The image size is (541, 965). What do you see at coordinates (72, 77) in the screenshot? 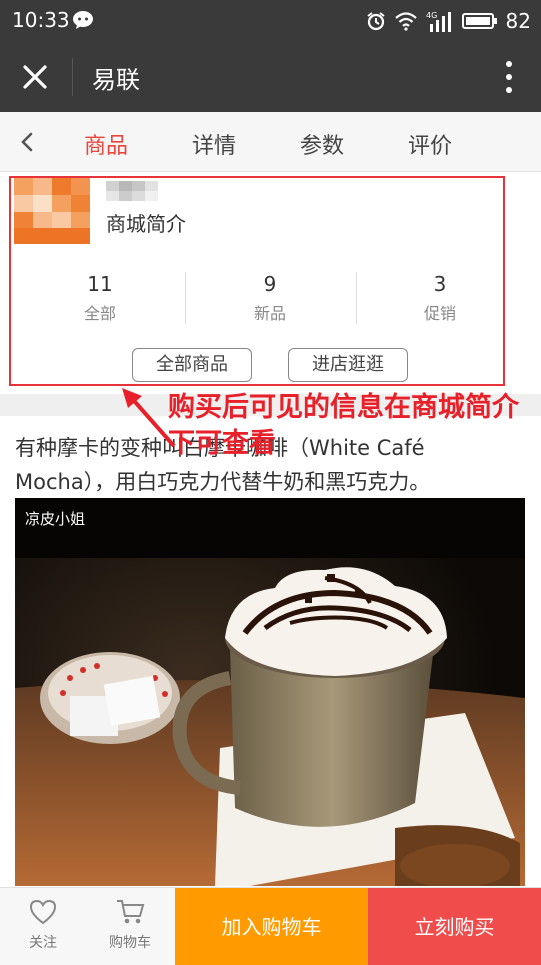
I see `app-bar-divider` at bounding box center [72, 77].